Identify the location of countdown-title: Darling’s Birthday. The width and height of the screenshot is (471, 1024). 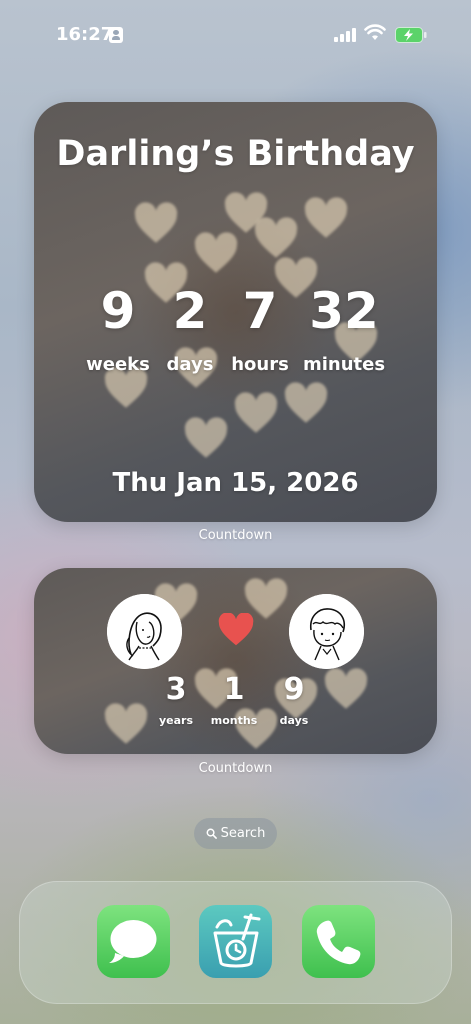
(235, 154).